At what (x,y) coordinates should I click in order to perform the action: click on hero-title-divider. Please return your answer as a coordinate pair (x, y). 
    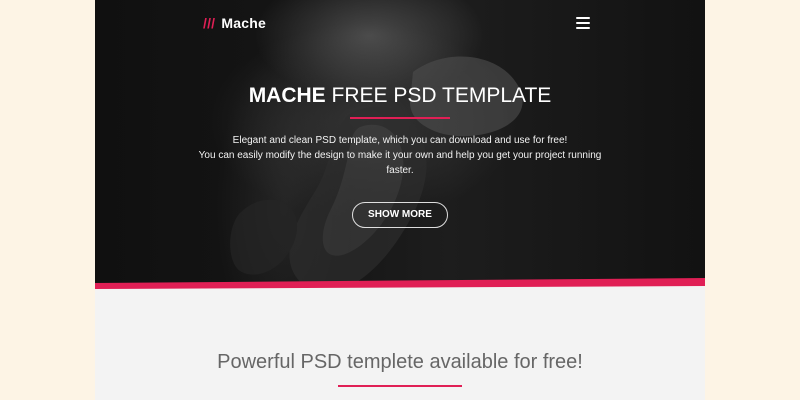
    Looking at the image, I should click on (400, 118).